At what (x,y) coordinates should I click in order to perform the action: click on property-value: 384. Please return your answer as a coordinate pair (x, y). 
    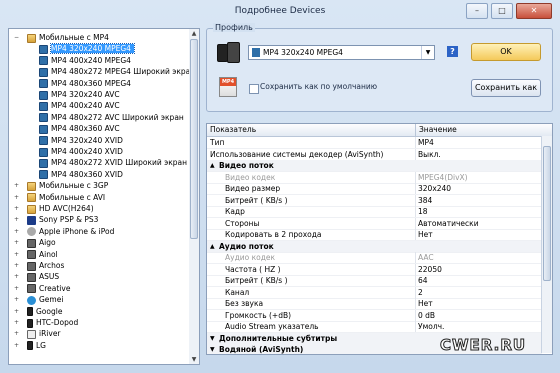
    Looking at the image, I should click on (425, 200).